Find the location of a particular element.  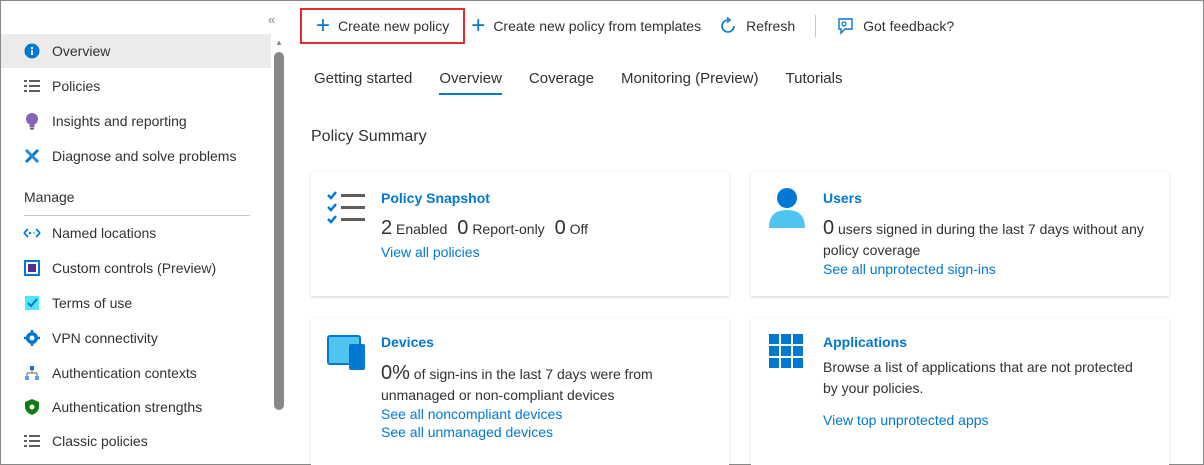

devices-text-line2: unmanaged or non-compliant devices is located at coordinates (498, 395).